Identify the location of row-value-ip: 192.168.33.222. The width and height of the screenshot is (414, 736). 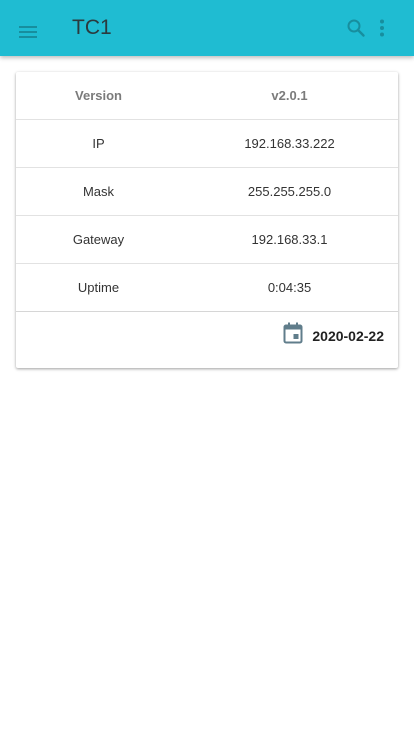
(289, 143).